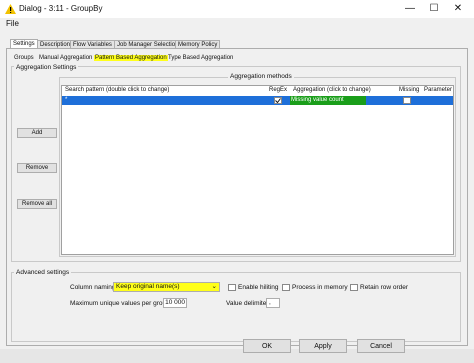 This screenshot has width=474, height=363. I want to click on enable-hiliting-checkbox, so click(232, 287).